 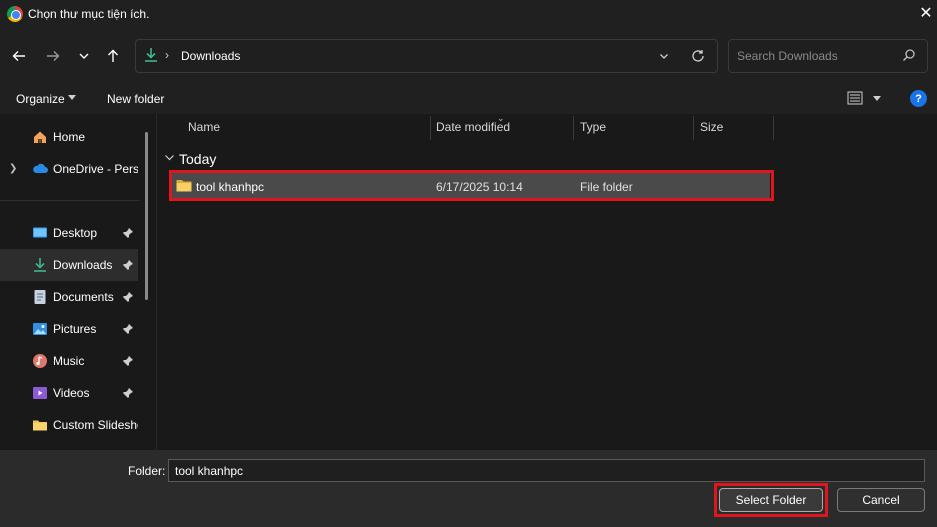 What do you see at coordinates (95, 169) in the screenshot?
I see `sidebar-item-label: OneDrive - Personal` at bounding box center [95, 169].